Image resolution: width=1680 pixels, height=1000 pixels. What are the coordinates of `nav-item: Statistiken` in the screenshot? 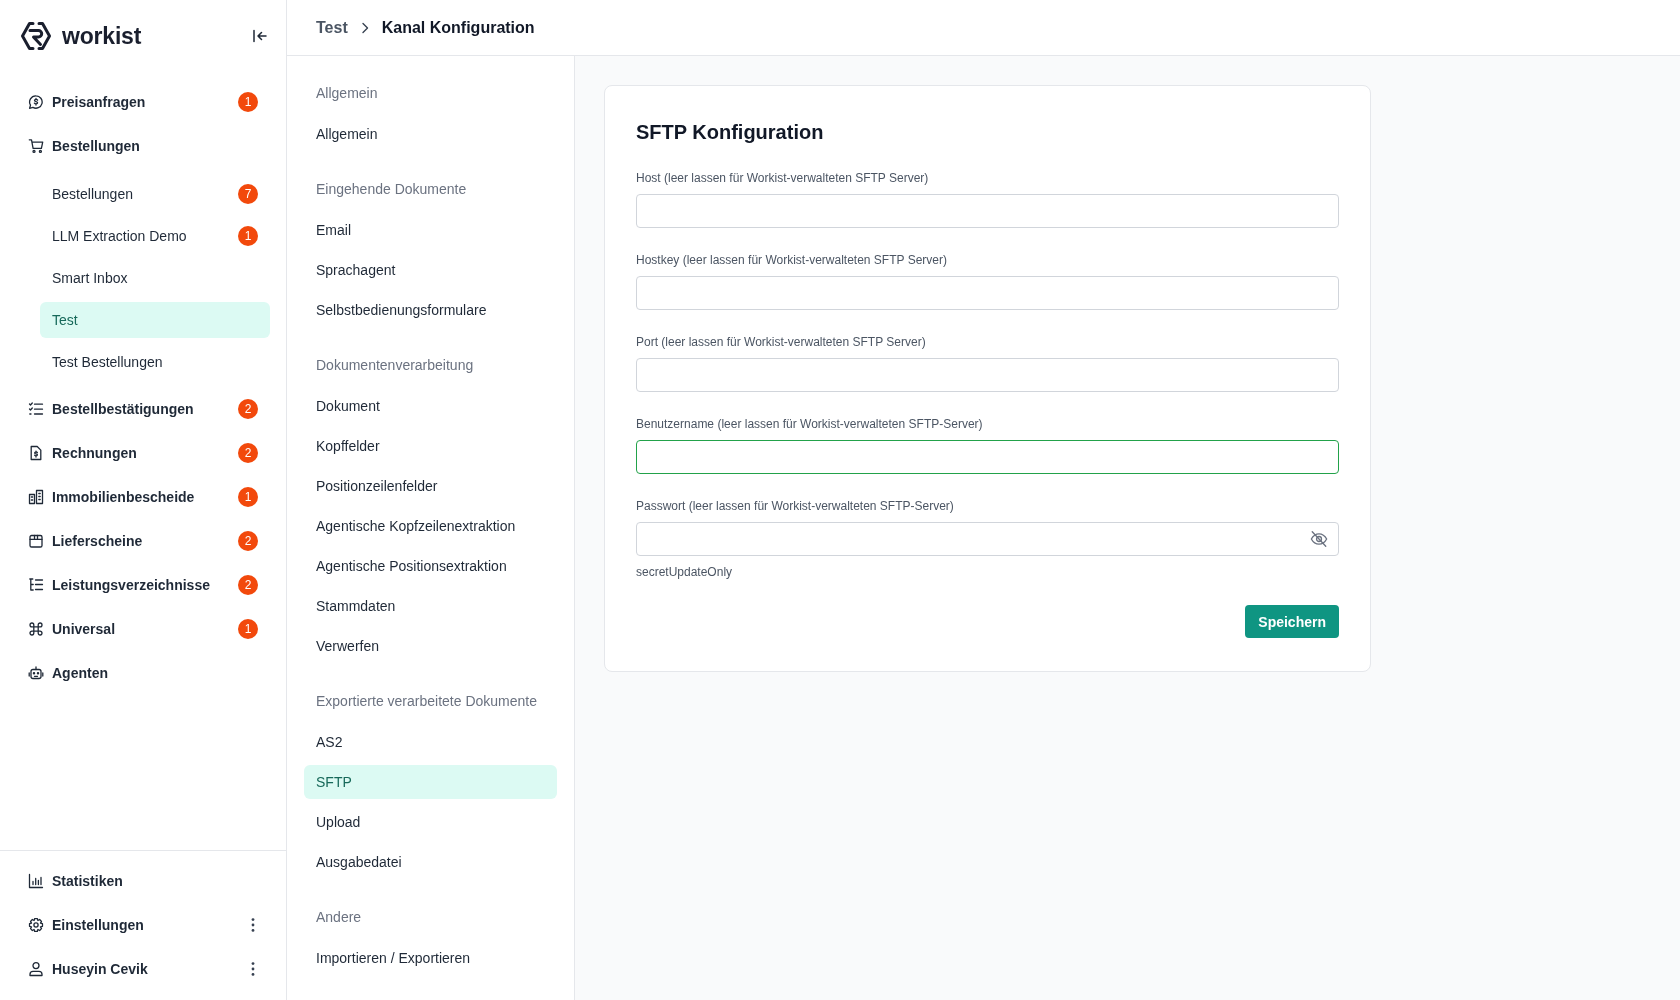 It's located at (143, 881).